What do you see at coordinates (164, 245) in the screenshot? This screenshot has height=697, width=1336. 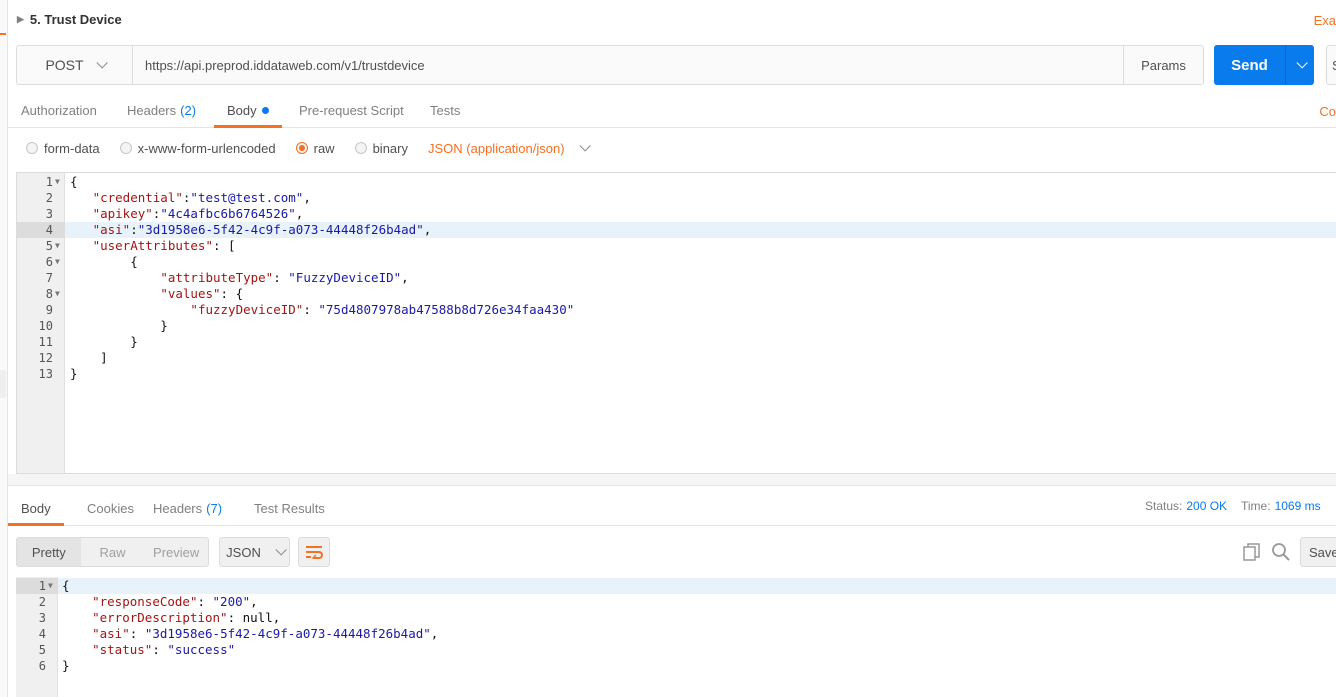 I see `code-text: "userAttributes": [` at bounding box center [164, 245].